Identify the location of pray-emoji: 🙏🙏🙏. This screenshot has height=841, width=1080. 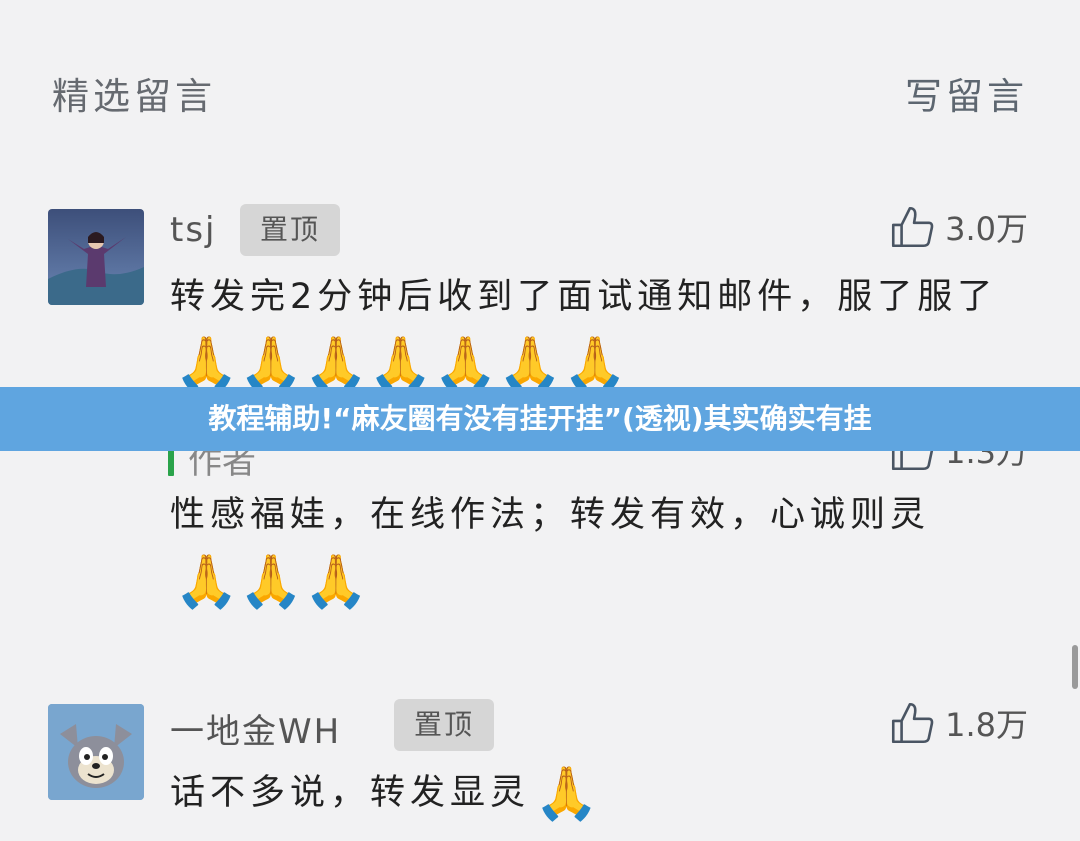
(271, 582).